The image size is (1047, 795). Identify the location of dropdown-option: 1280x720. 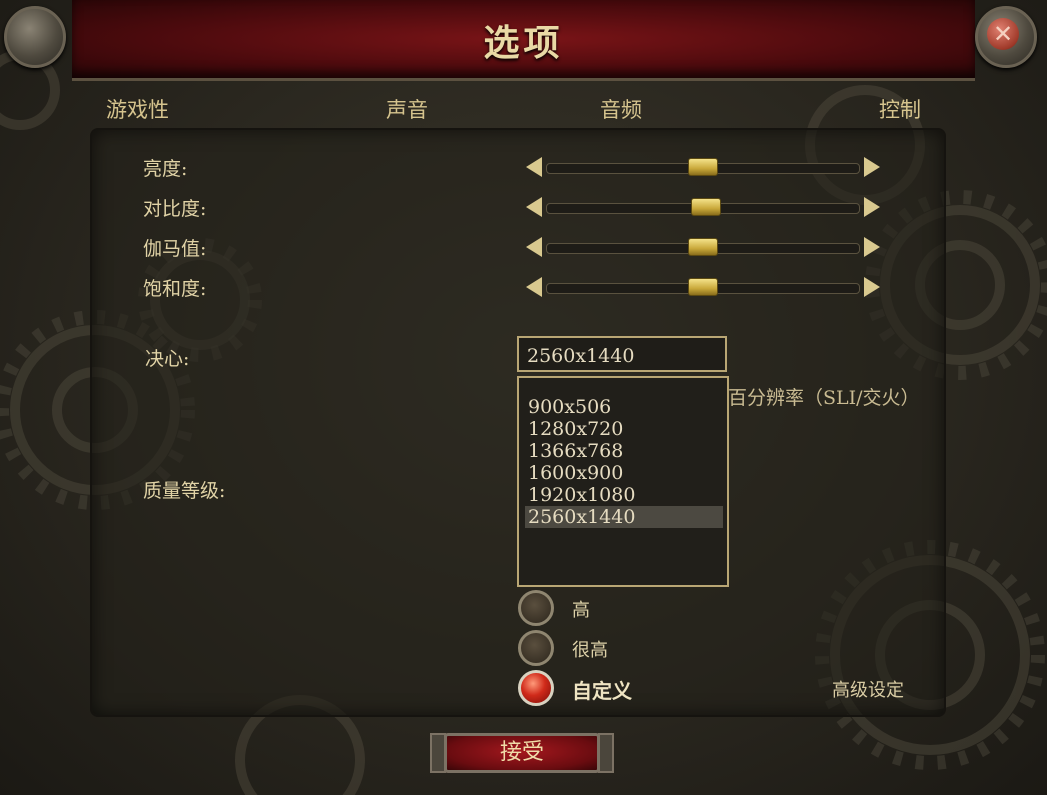
(624, 429).